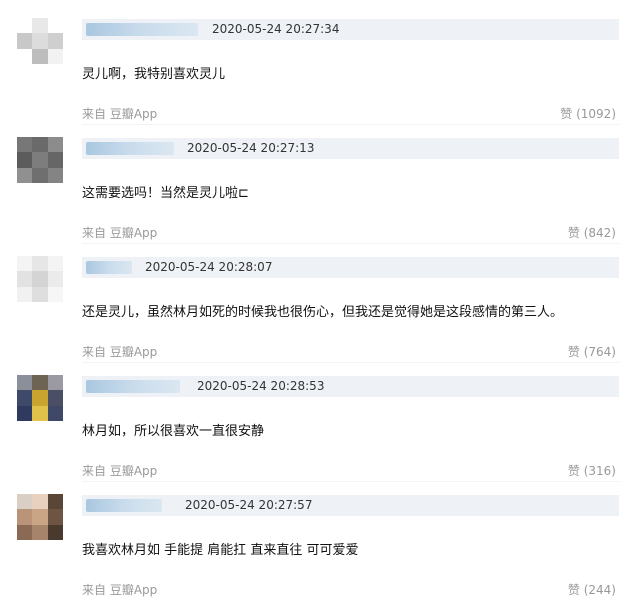 Image resolution: width=640 pixels, height=613 pixels. Describe the element at coordinates (588, 113) in the screenshot. I see `like-button: 赞 (1092)` at that location.